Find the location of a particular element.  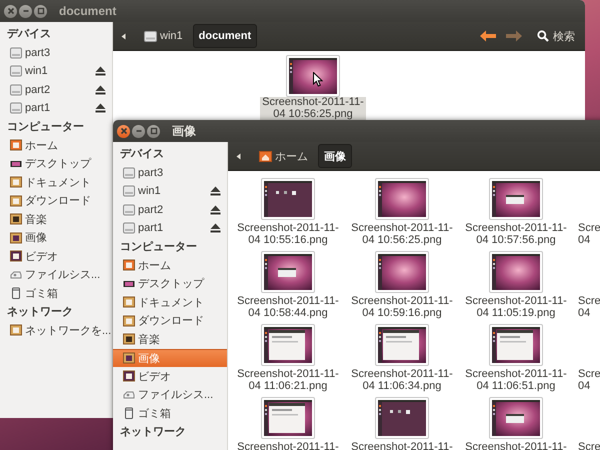

sidebar-heading: デバイス is located at coordinates (29, 34).